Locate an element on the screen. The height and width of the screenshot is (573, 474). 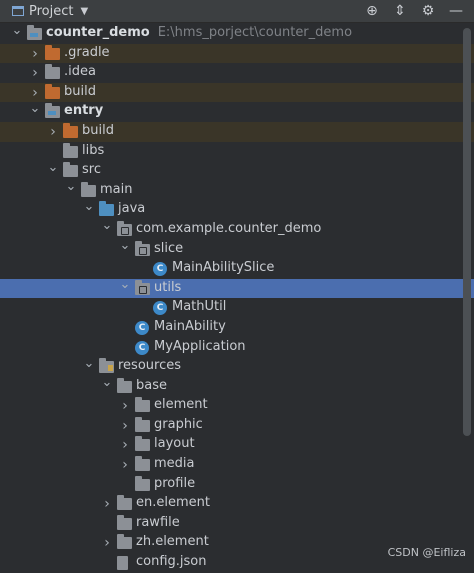
class-icon: C is located at coordinates (161, 308).